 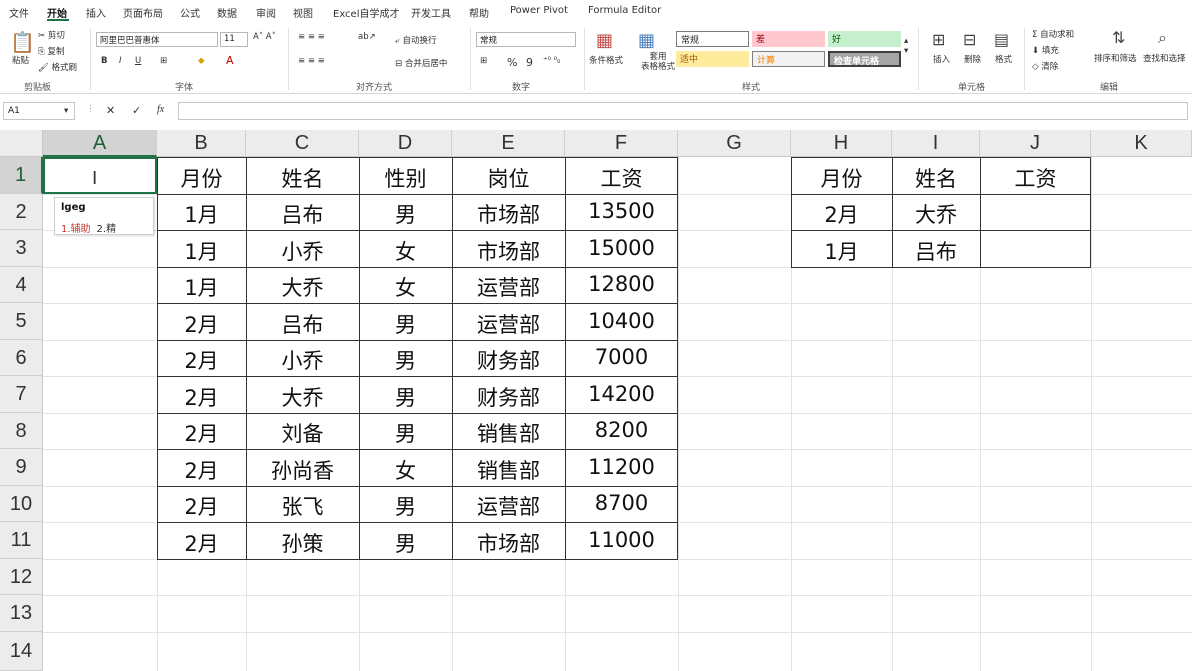 I want to click on orientation-icon: ab↗, so click(x=367, y=37).